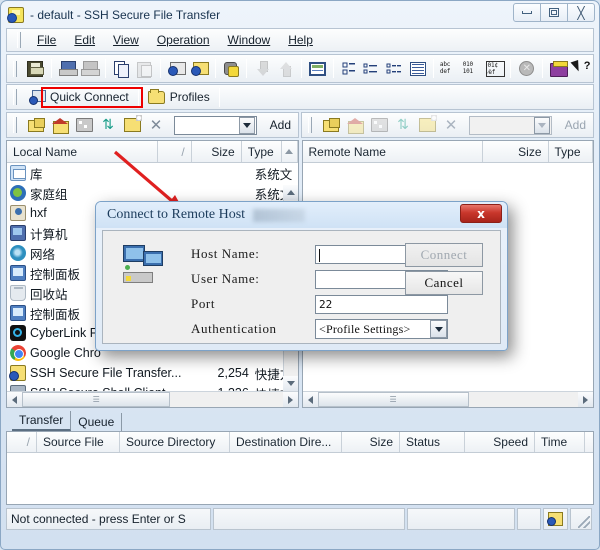  Describe the element at coordinates (82, 151) in the screenshot. I see `column-local-name: Local Name` at that location.